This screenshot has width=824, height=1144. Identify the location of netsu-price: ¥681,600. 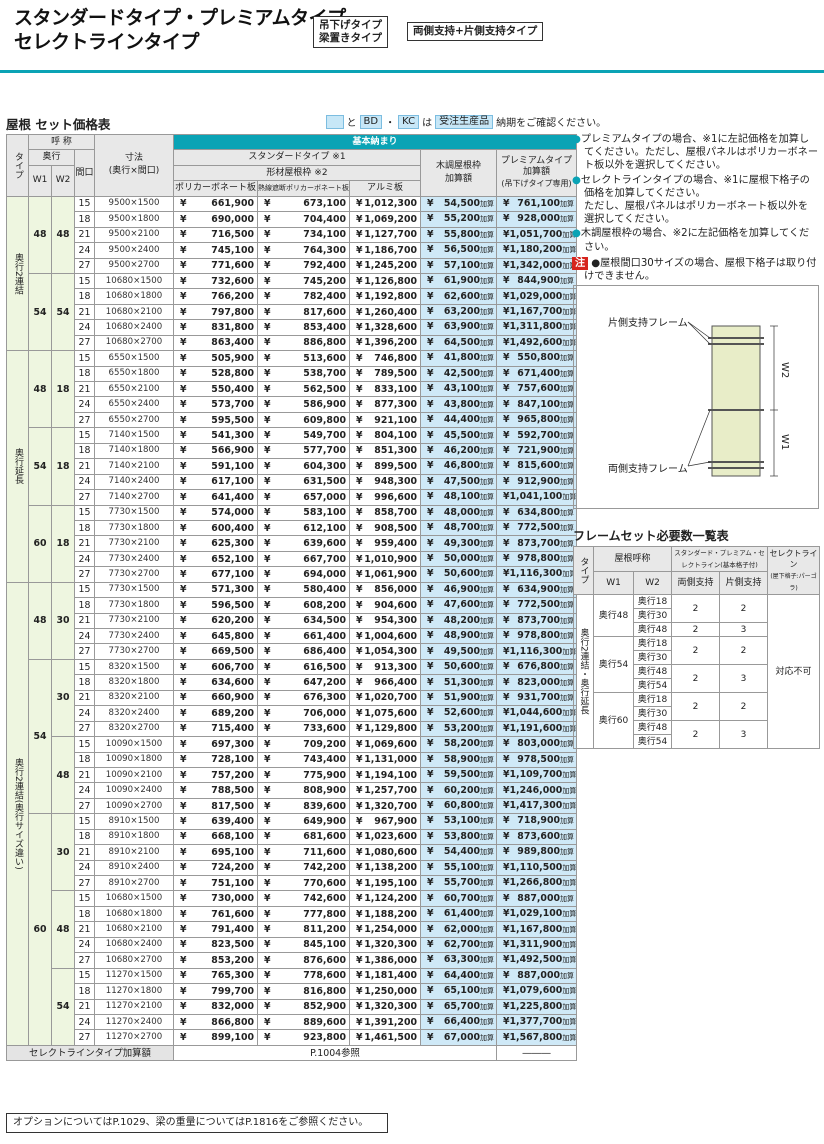
(303, 837).